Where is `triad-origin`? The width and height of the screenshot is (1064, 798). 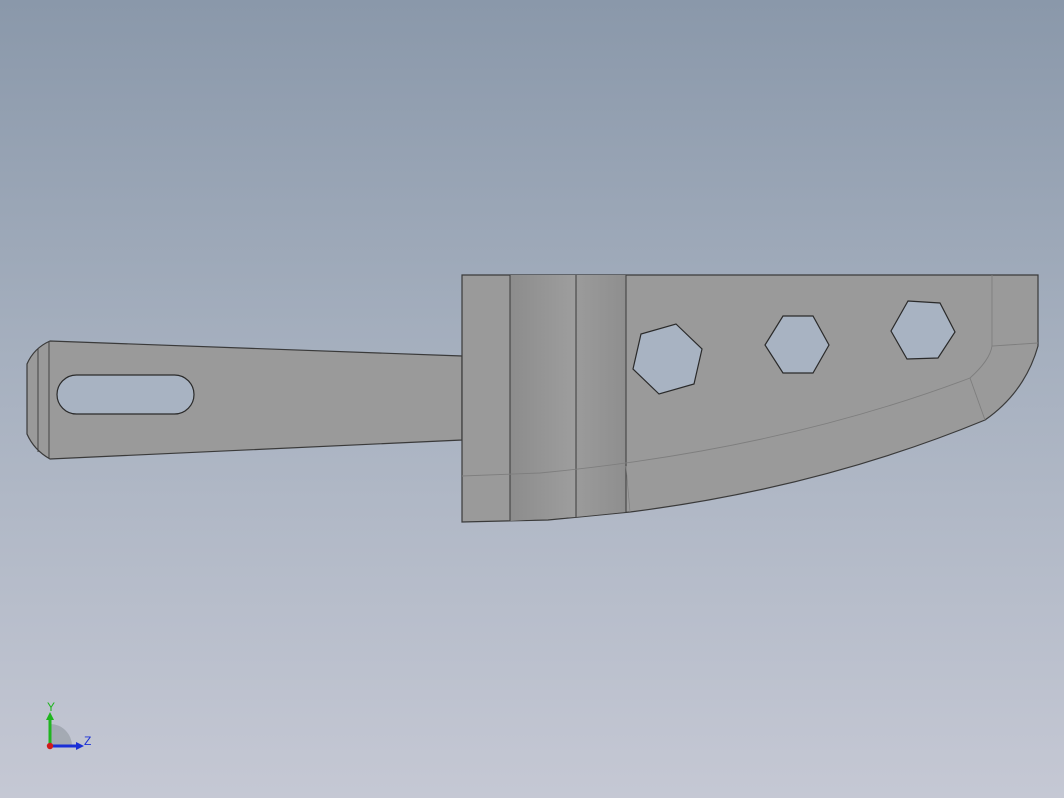
triad-origin is located at coordinates (50, 746).